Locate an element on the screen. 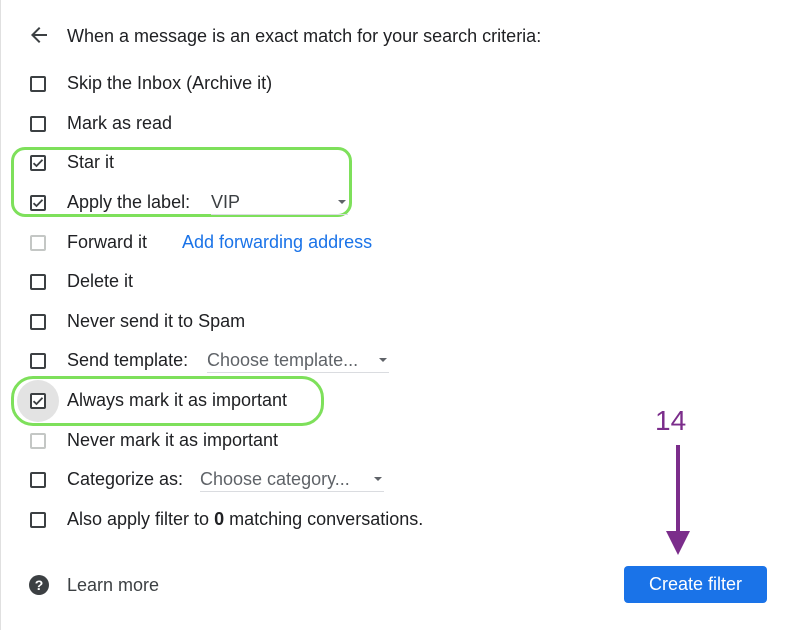 The height and width of the screenshot is (630, 792). categorize-label: Categorize as: is located at coordinates (125, 479).